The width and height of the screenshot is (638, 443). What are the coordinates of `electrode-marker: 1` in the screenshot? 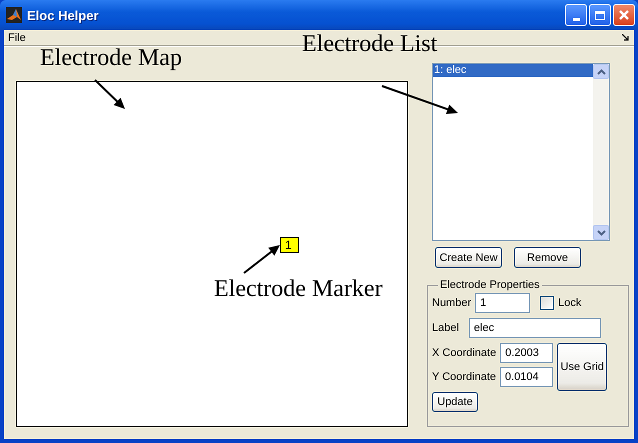 It's located at (289, 245).